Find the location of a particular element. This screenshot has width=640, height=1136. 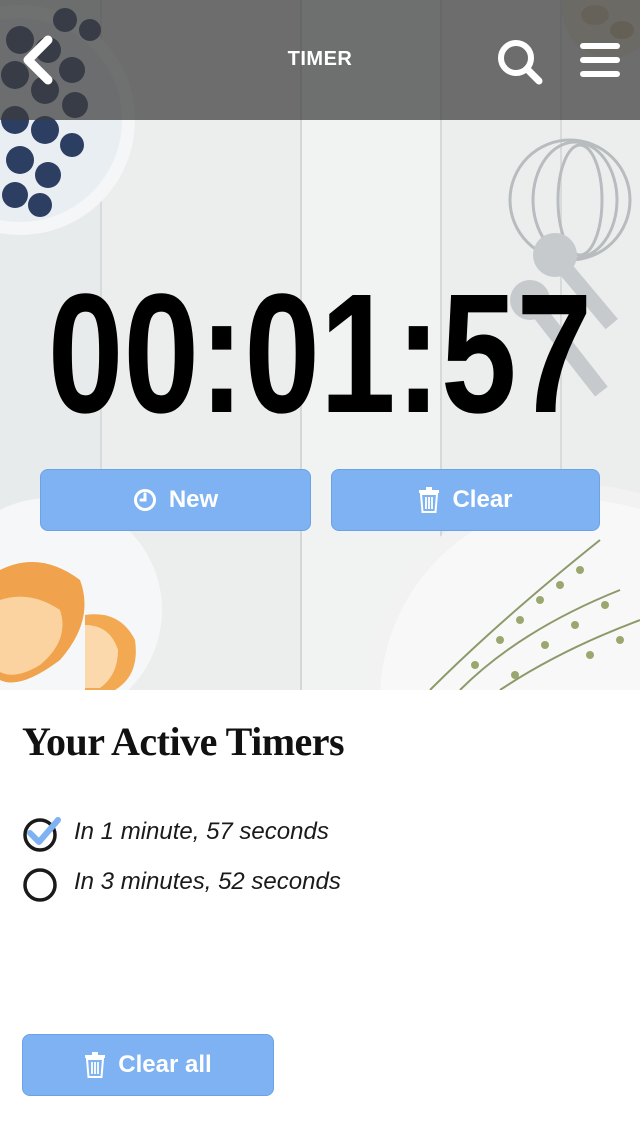

timer-label: In 1 minute, 57 seconds is located at coordinates (201, 831).